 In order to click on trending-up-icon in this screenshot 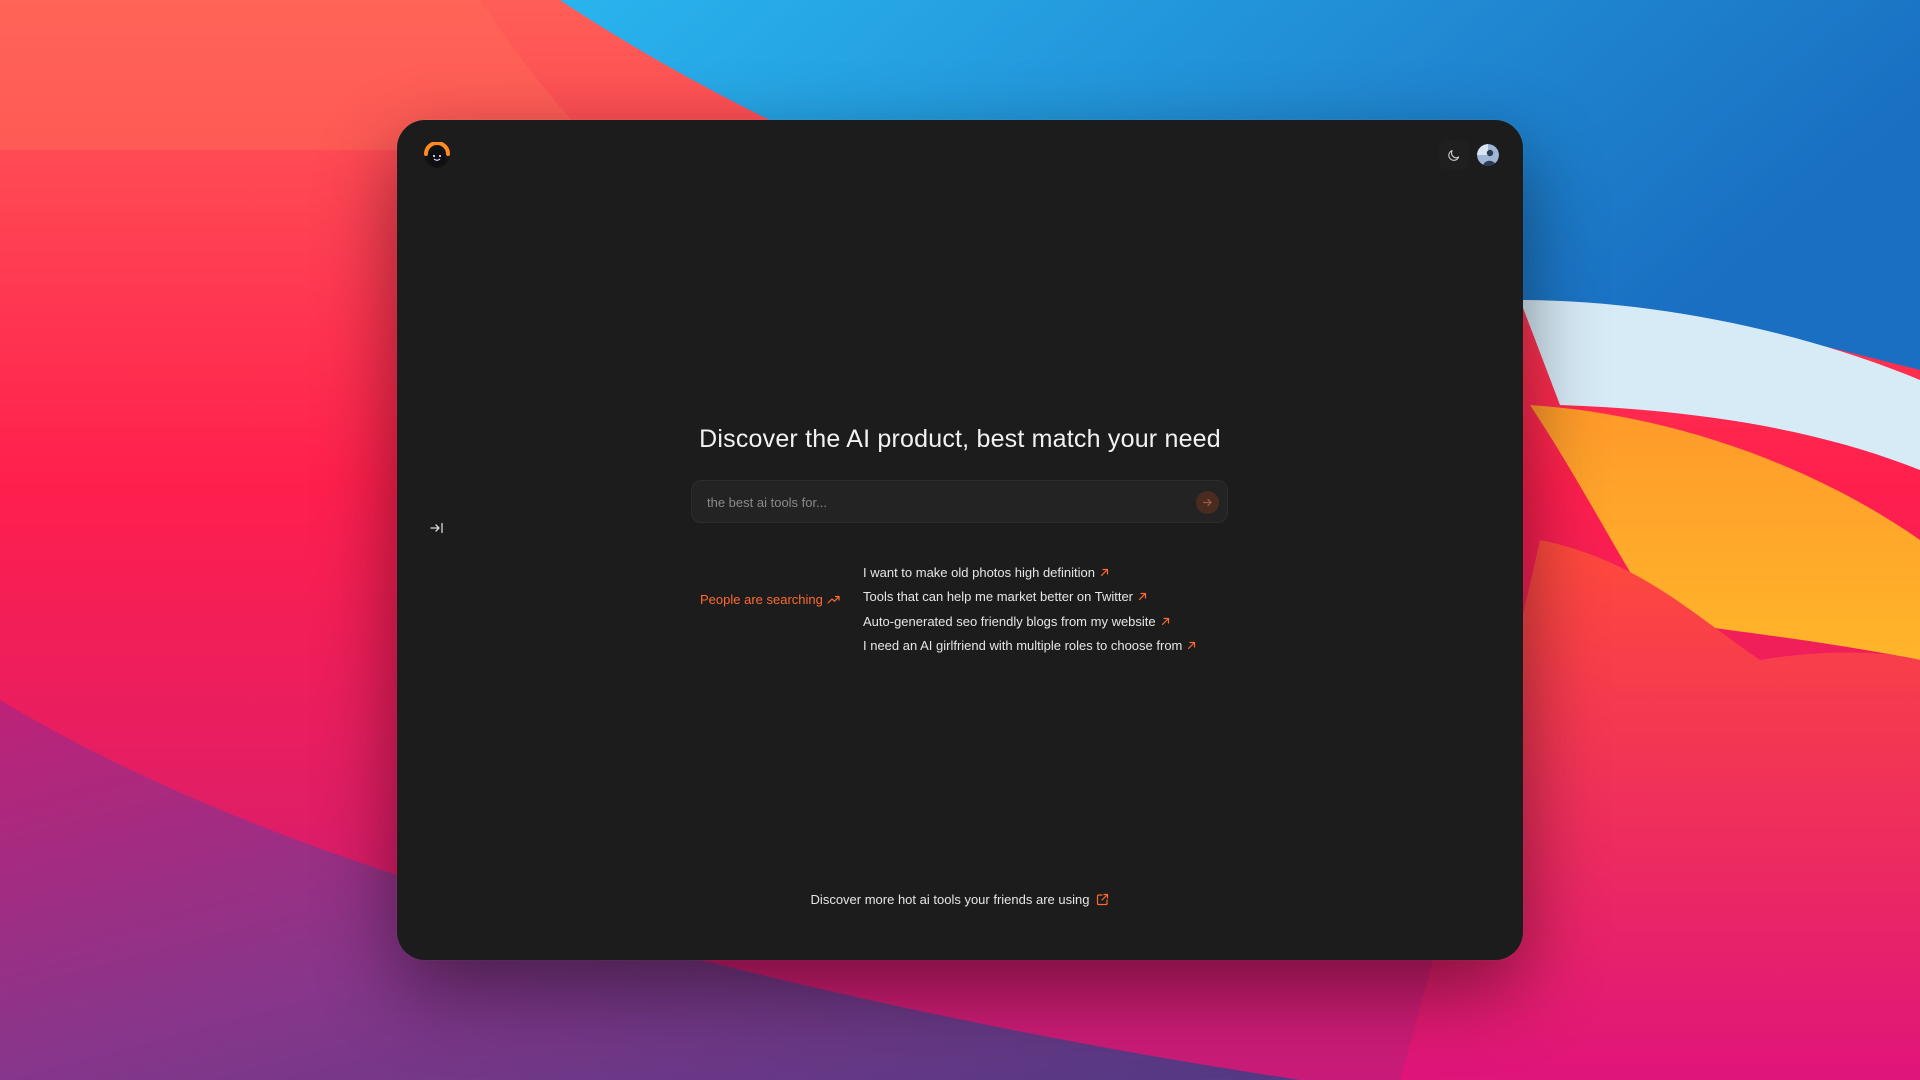, I will do `click(833, 599)`.